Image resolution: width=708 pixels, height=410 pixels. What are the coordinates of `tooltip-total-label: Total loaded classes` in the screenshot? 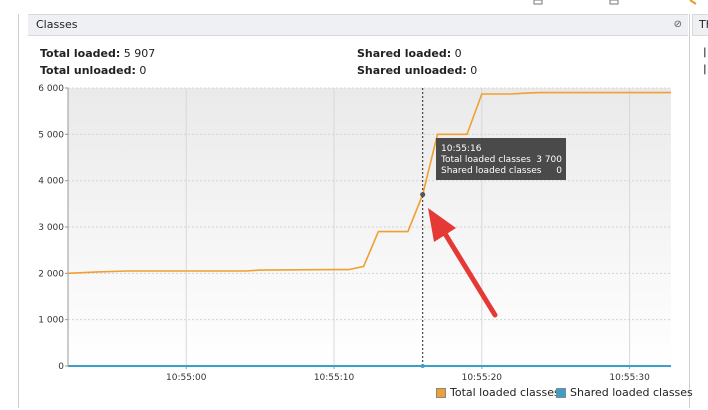 It's located at (485, 160).